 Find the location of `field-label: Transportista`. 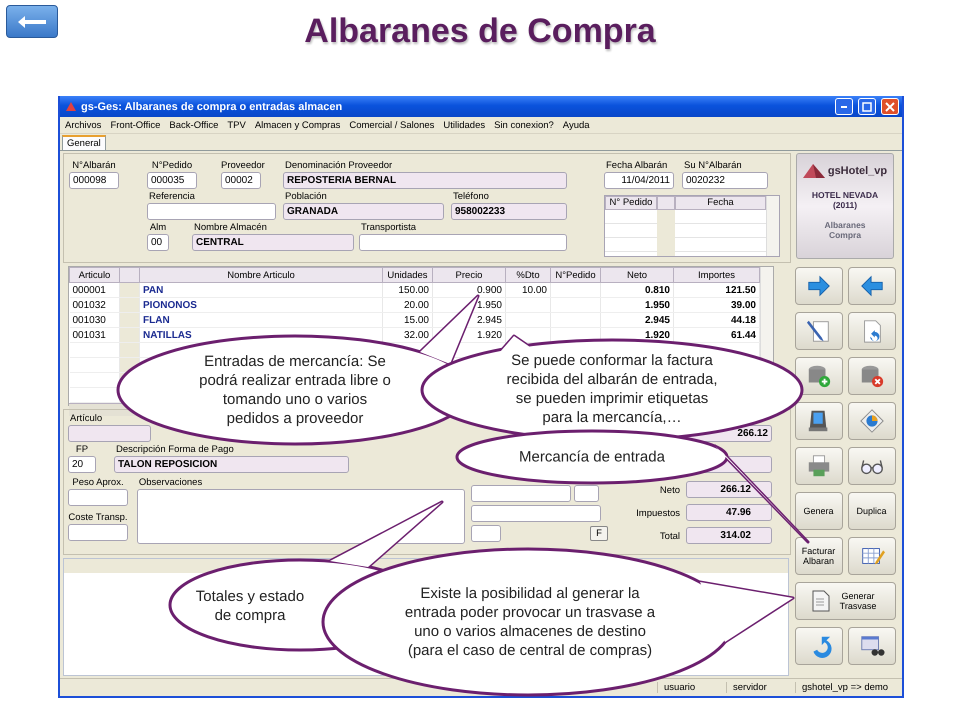

field-label: Transportista is located at coordinates (389, 228).